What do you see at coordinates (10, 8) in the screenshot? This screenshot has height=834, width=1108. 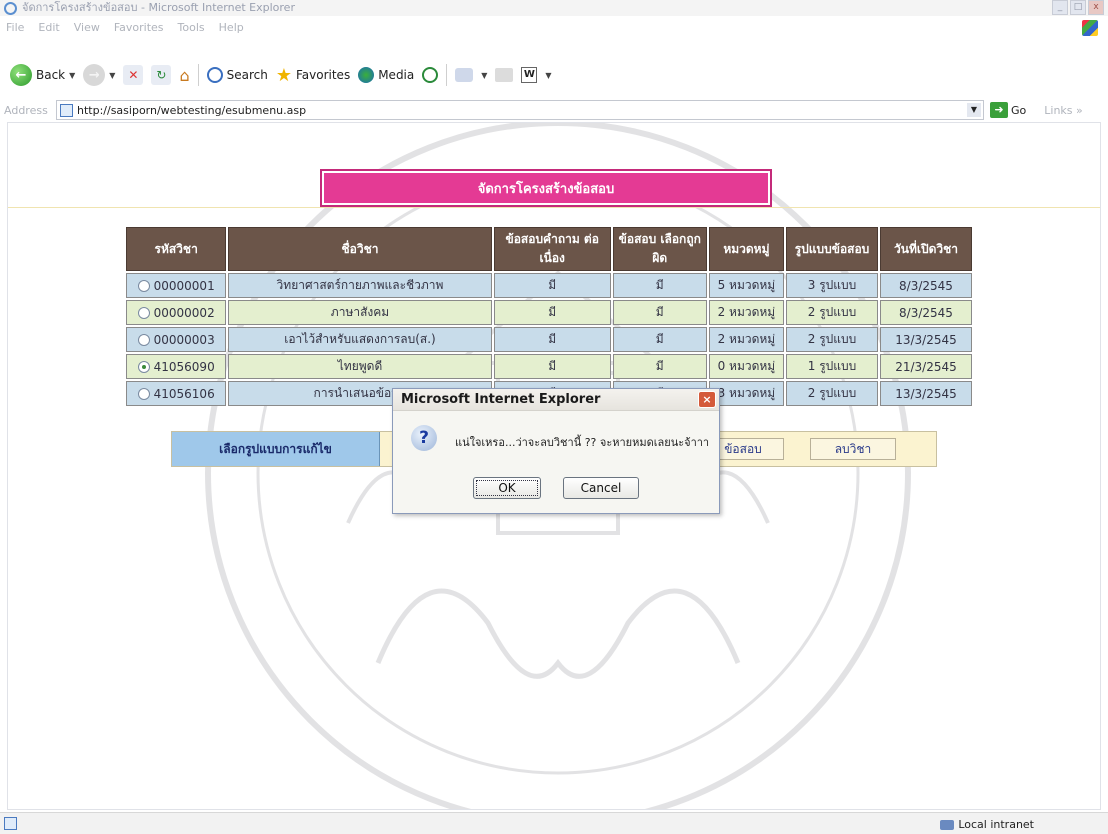 I see `ie-icon` at bounding box center [10, 8].